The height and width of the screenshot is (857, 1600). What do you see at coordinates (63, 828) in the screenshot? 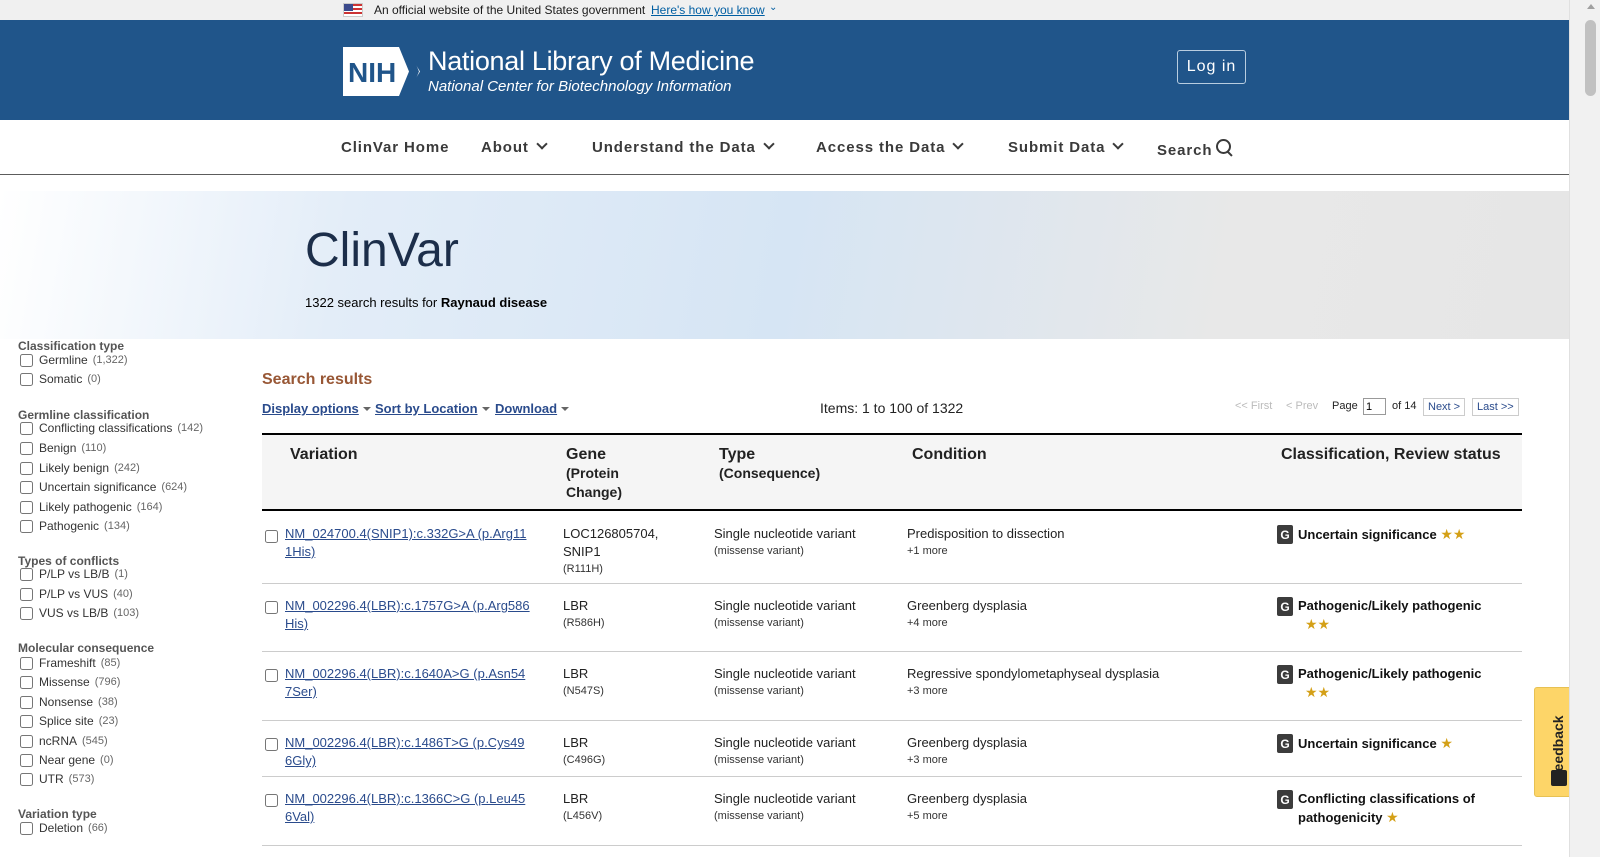
I see `filter-deletion: Deletion (66)` at bounding box center [63, 828].